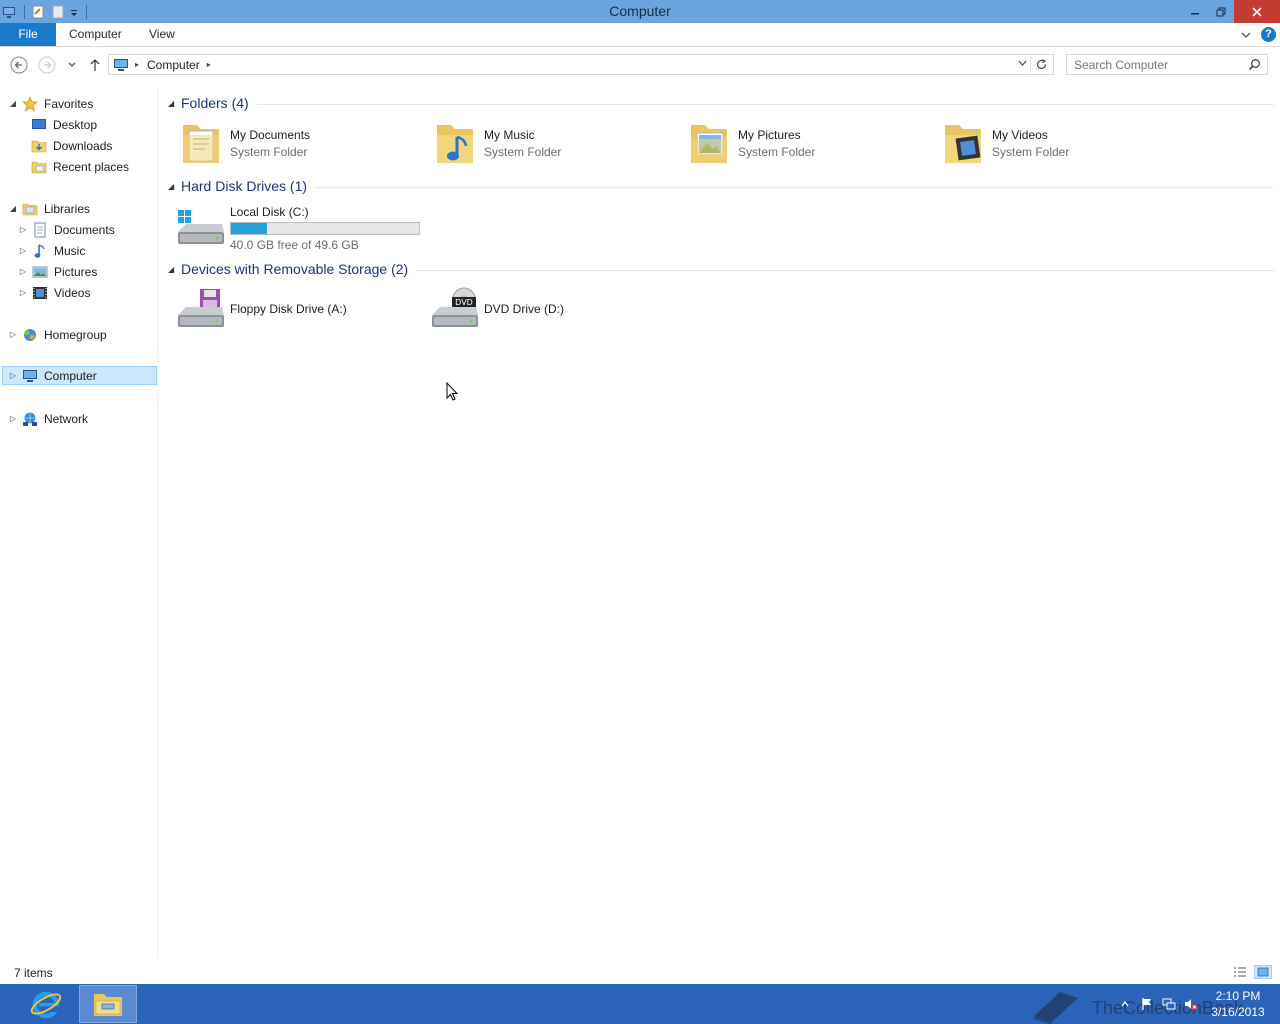  I want to click on documents-folder-icon, so click(201, 143).